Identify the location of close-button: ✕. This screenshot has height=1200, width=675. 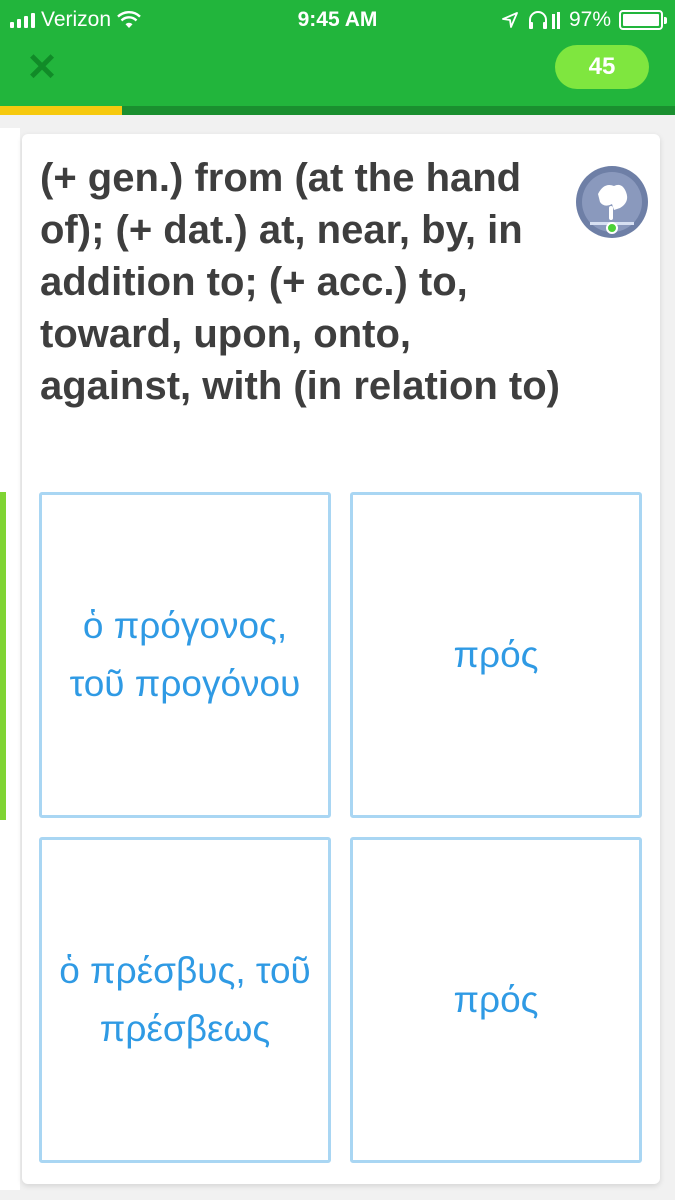
(42, 68).